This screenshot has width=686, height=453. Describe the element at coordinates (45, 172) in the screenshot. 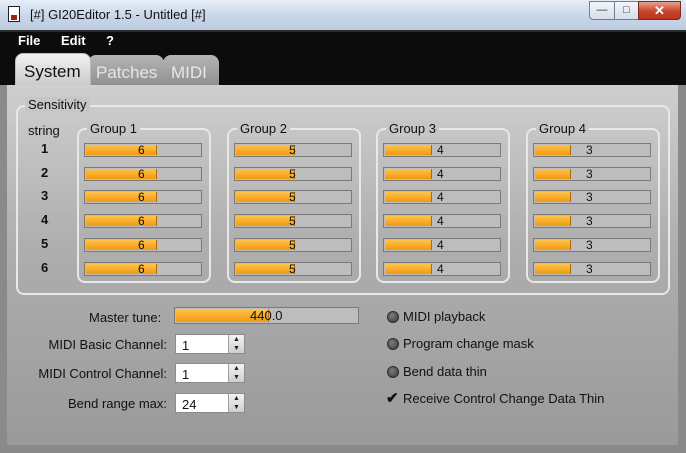

I see `string-number: 2` at that location.